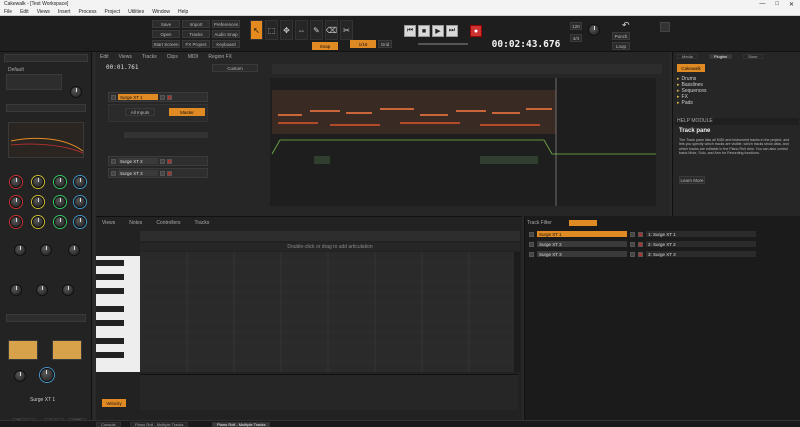 Image resolution: width=800 pixels, height=427 pixels. Describe the element at coordinates (108, 223) in the screenshot. I see `pr-menu-views: Views` at that location.